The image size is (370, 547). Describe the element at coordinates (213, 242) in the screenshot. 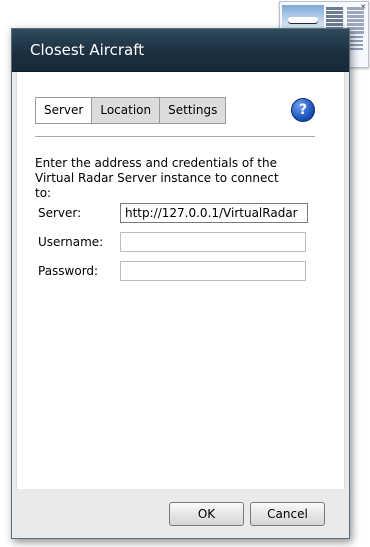

I see `username-input` at that location.